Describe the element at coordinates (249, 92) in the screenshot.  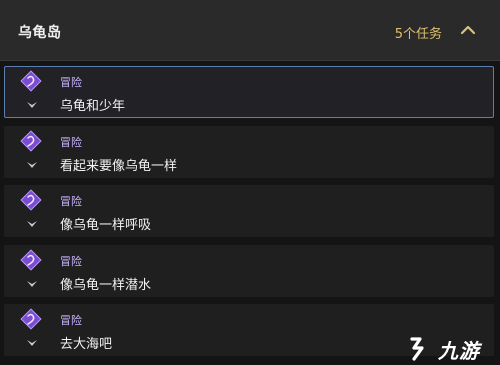
I see `quest-item: 冒险 乌龟和少年` at that location.